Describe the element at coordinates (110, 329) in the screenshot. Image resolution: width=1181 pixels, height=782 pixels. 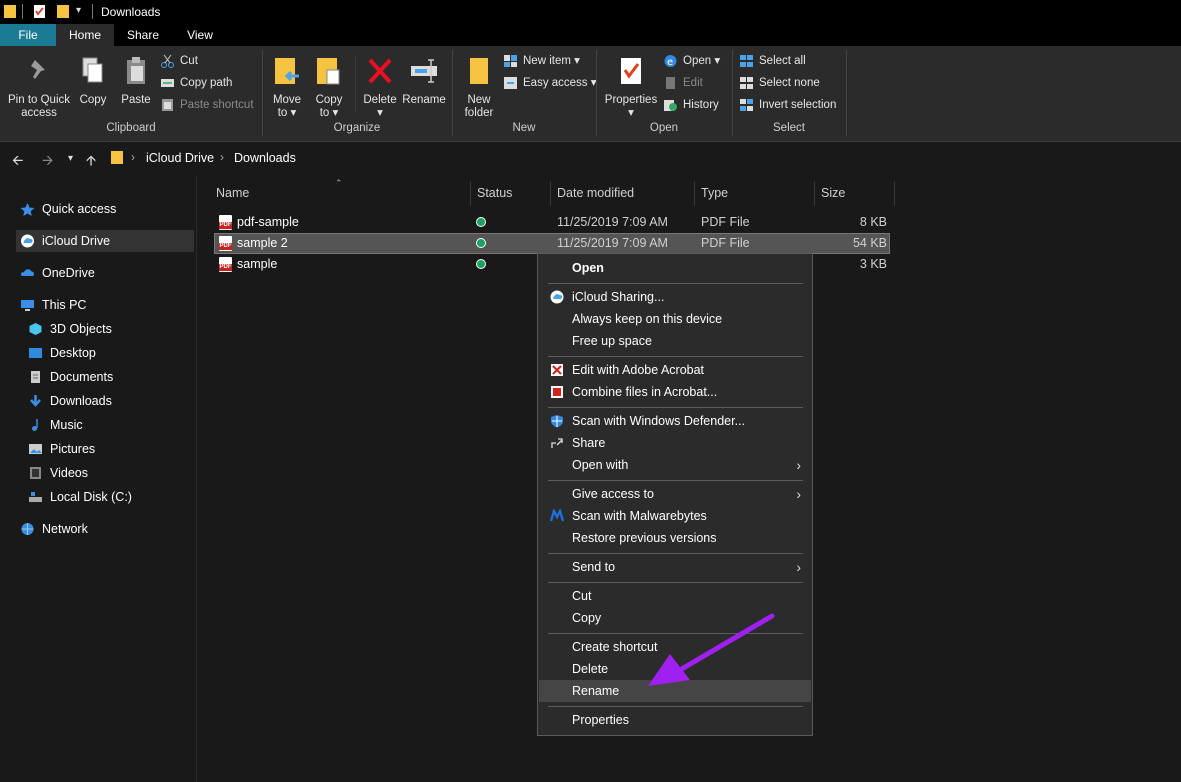
I see `nav-3d-objects: 3D Objects` at that location.